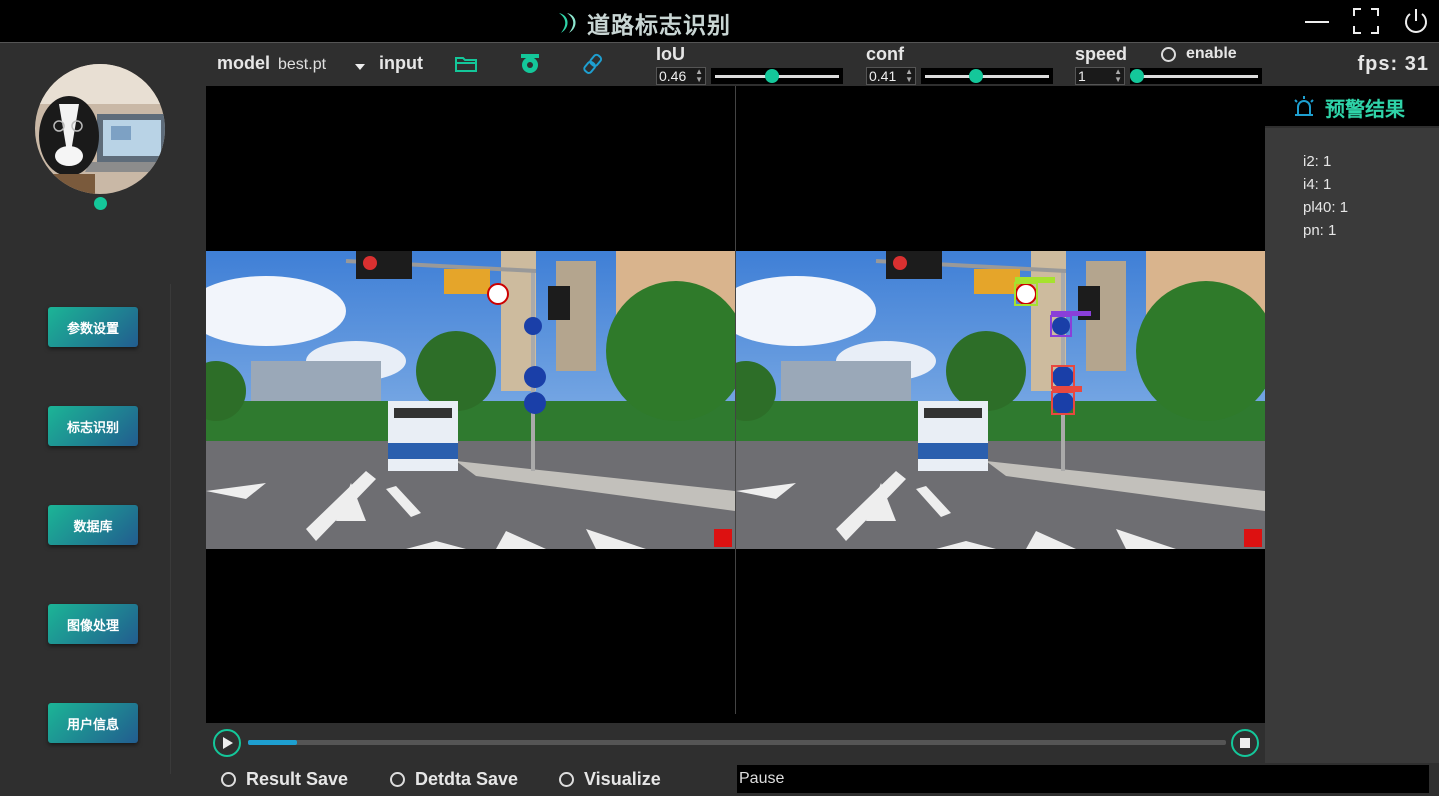  I want to click on play-icon, so click(227, 743).